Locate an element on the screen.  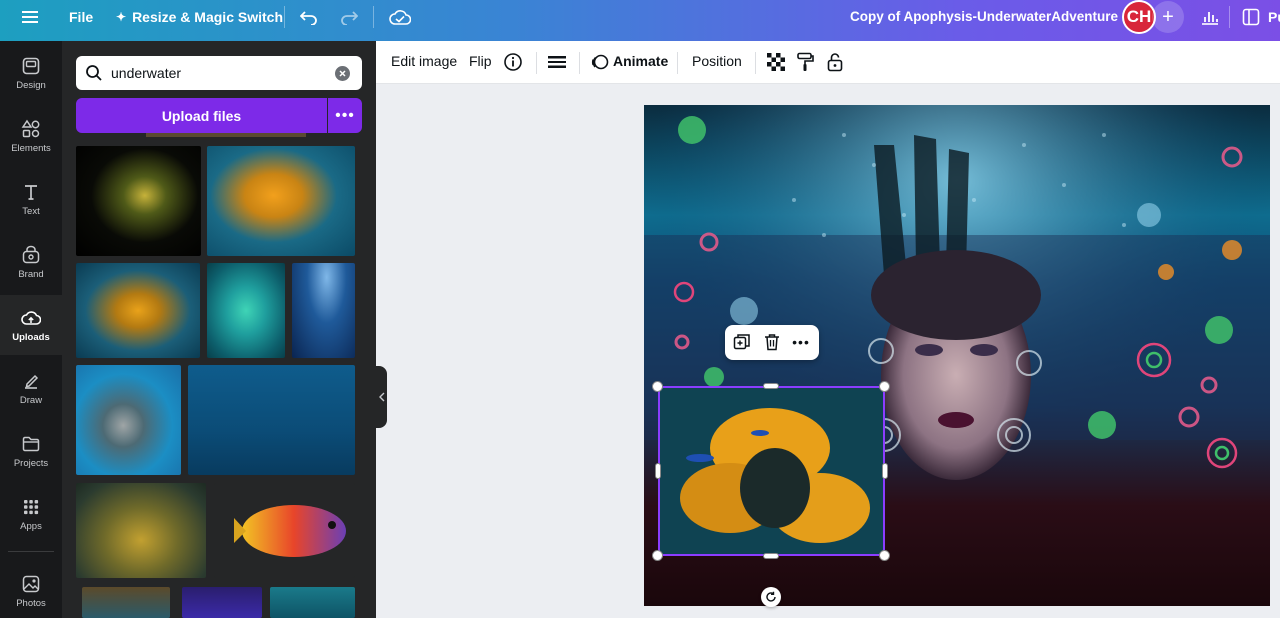
cloud-saved-icon is located at coordinates (400, 17).